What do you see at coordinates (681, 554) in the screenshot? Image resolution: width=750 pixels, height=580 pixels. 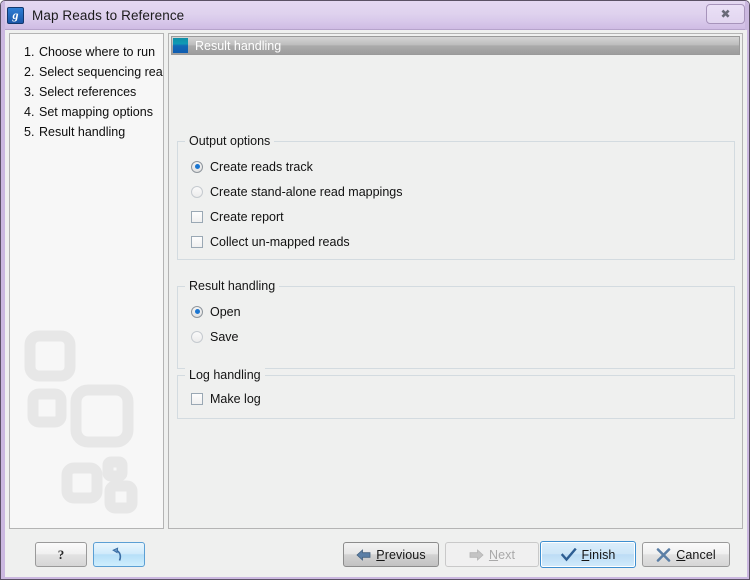 I see `mnemonic: C` at bounding box center [681, 554].